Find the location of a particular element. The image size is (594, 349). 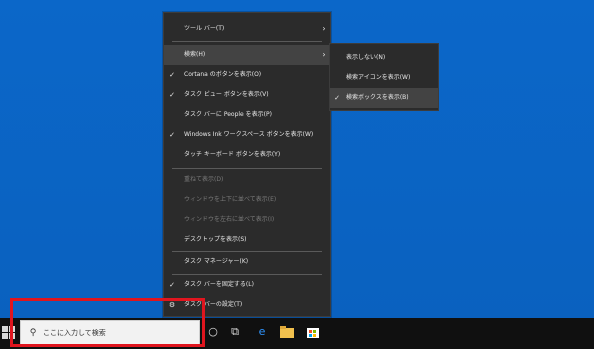

menu-item-cortana-button: ✓ Cortana のボタンを表示(O) is located at coordinates (247, 75).